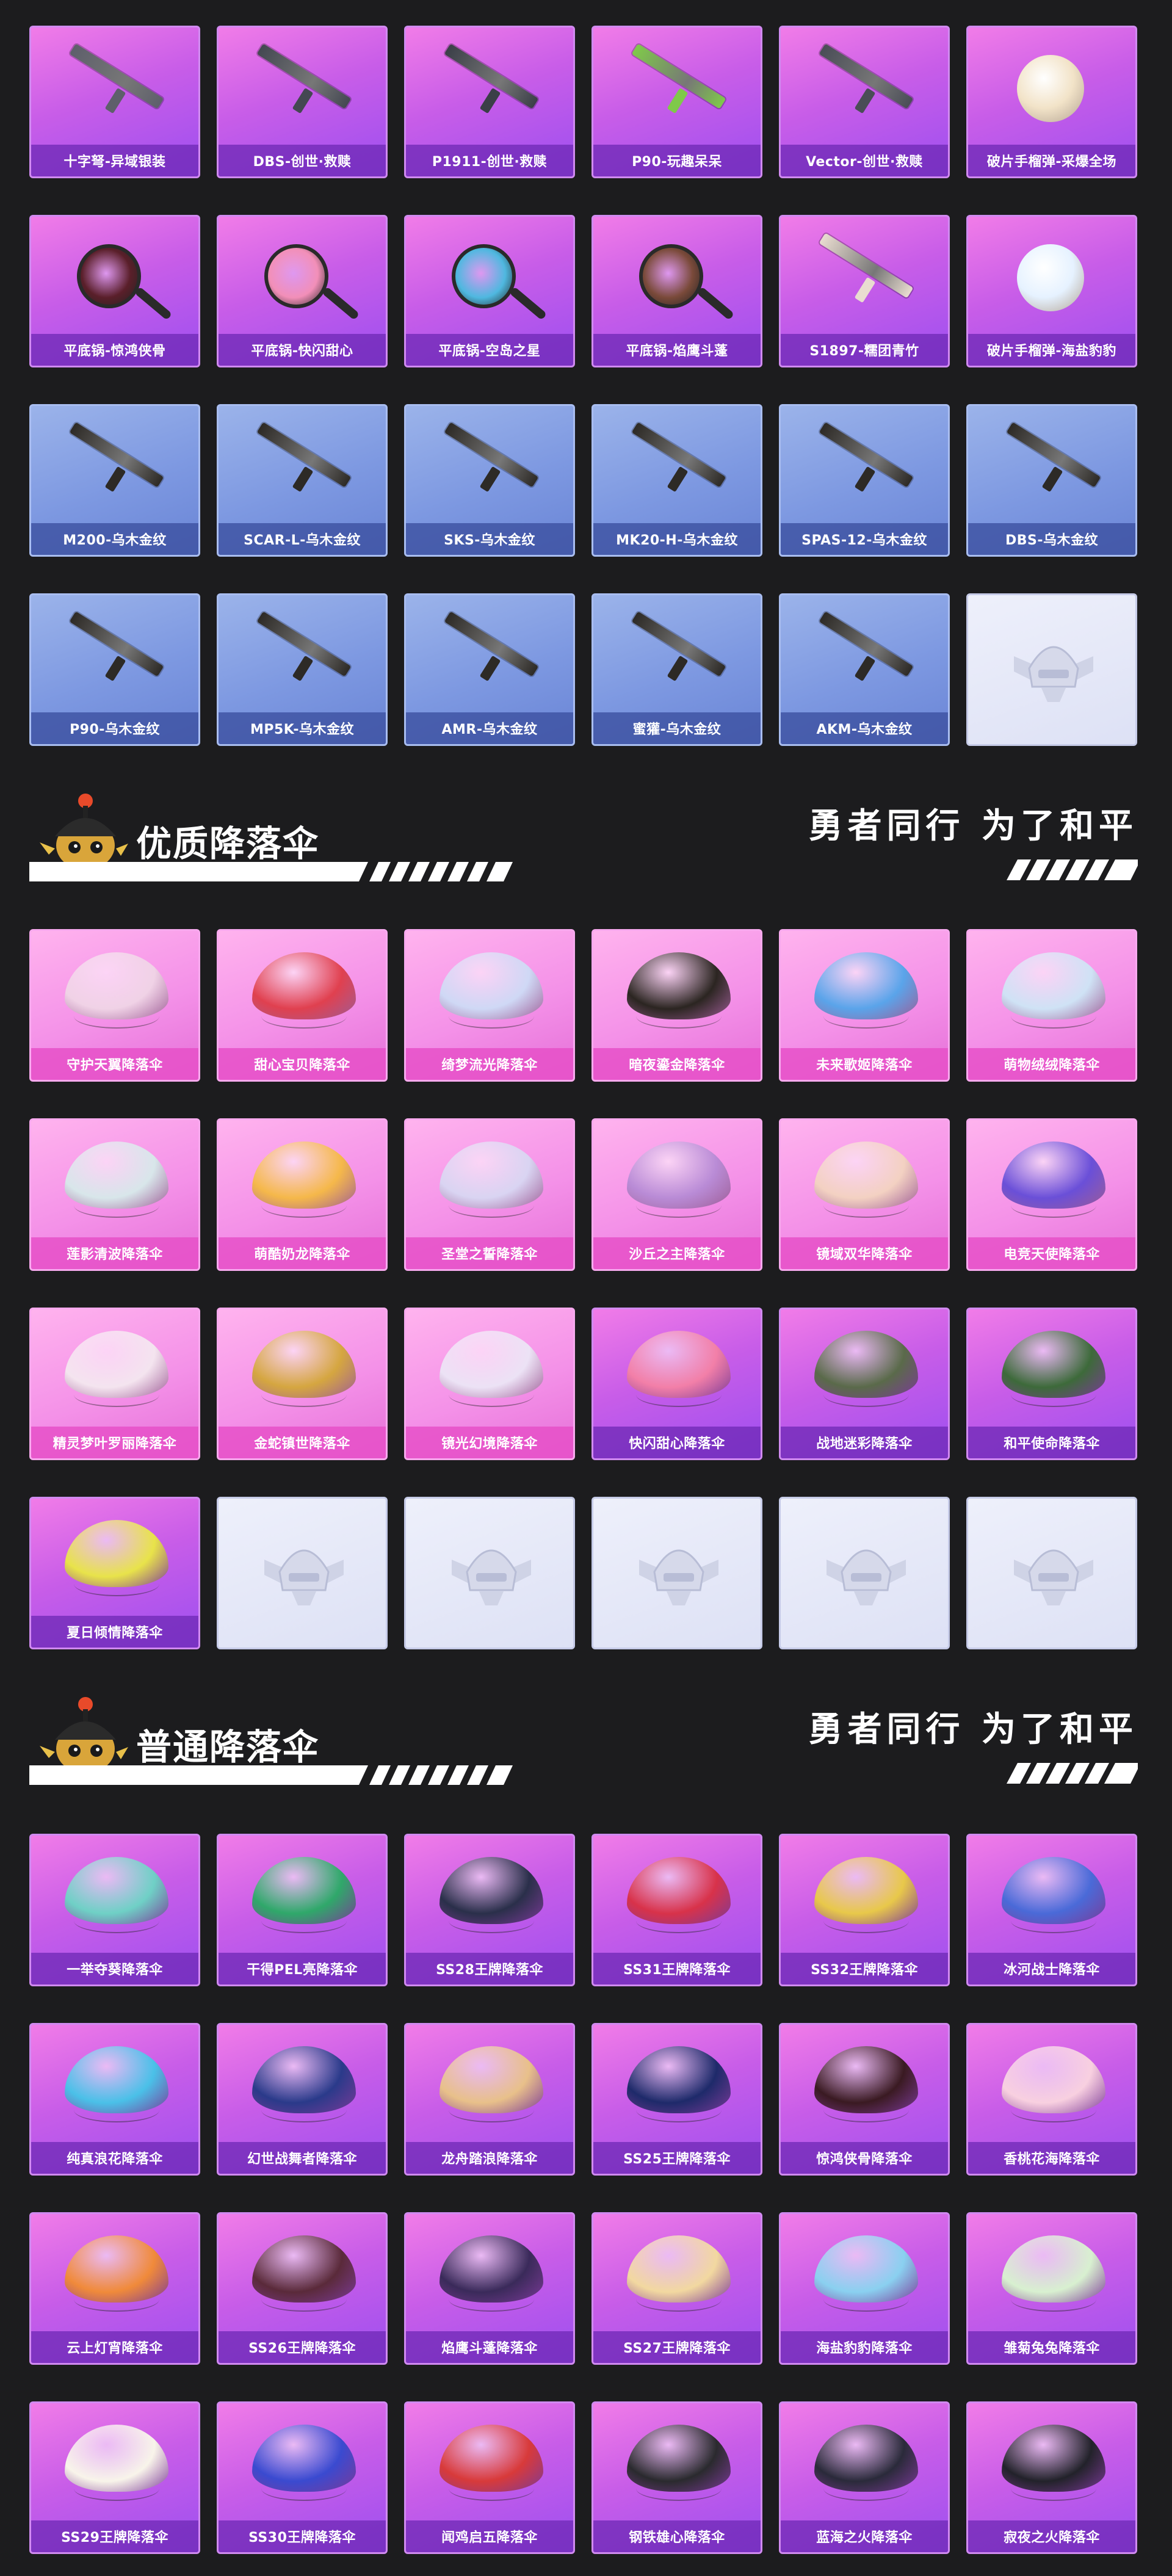  Describe the element at coordinates (1051, 2099) in the screenshot. I see `item-card: 香桃花海降落伞` at that location.